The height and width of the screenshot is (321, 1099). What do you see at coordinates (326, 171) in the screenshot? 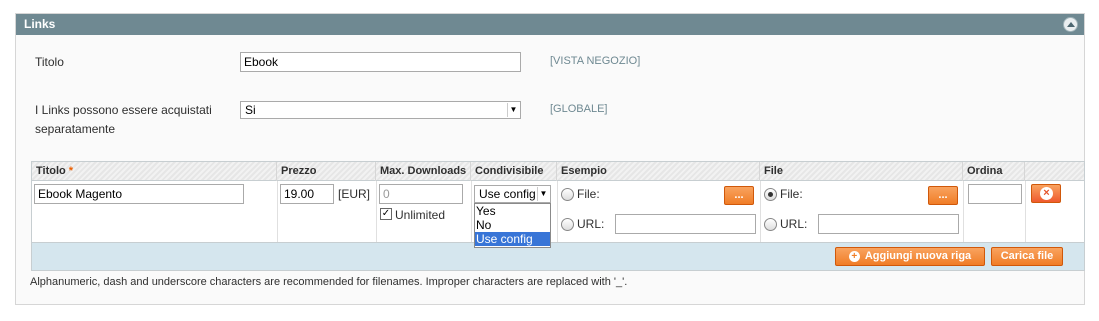
I see `header-prezzo: Prezzo` at bounding box center [326, 171].